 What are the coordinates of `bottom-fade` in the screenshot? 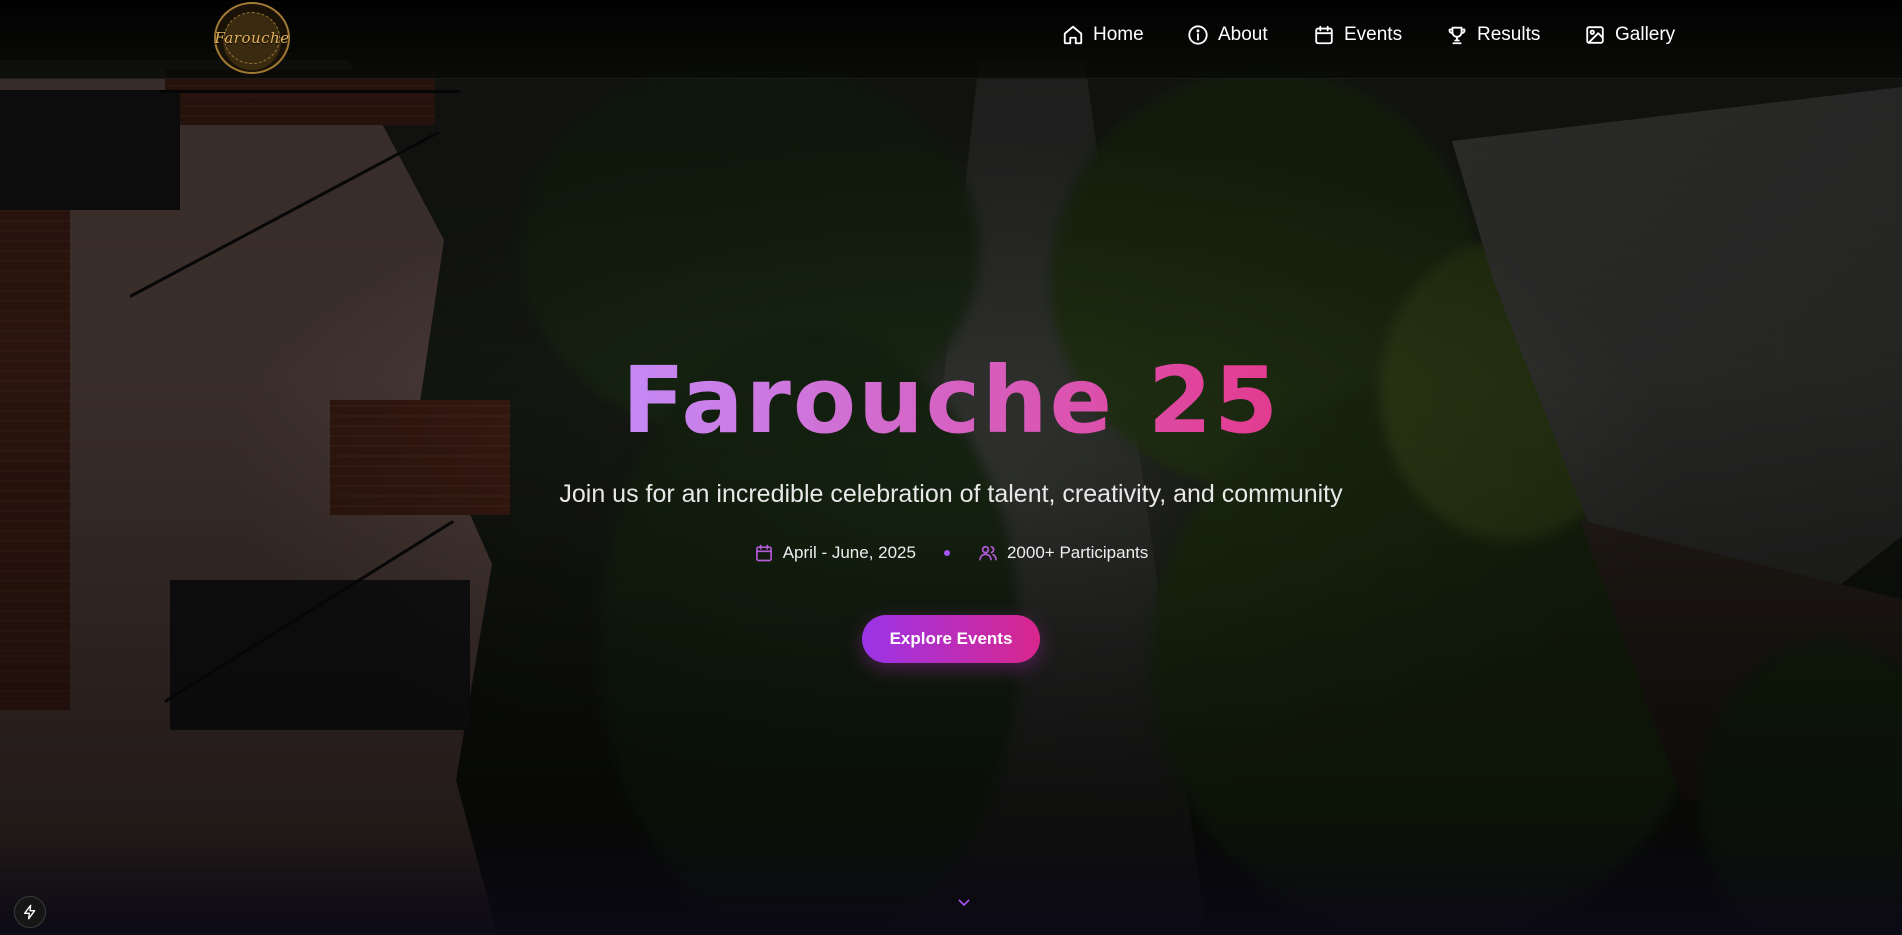 It's located at (951, 880).